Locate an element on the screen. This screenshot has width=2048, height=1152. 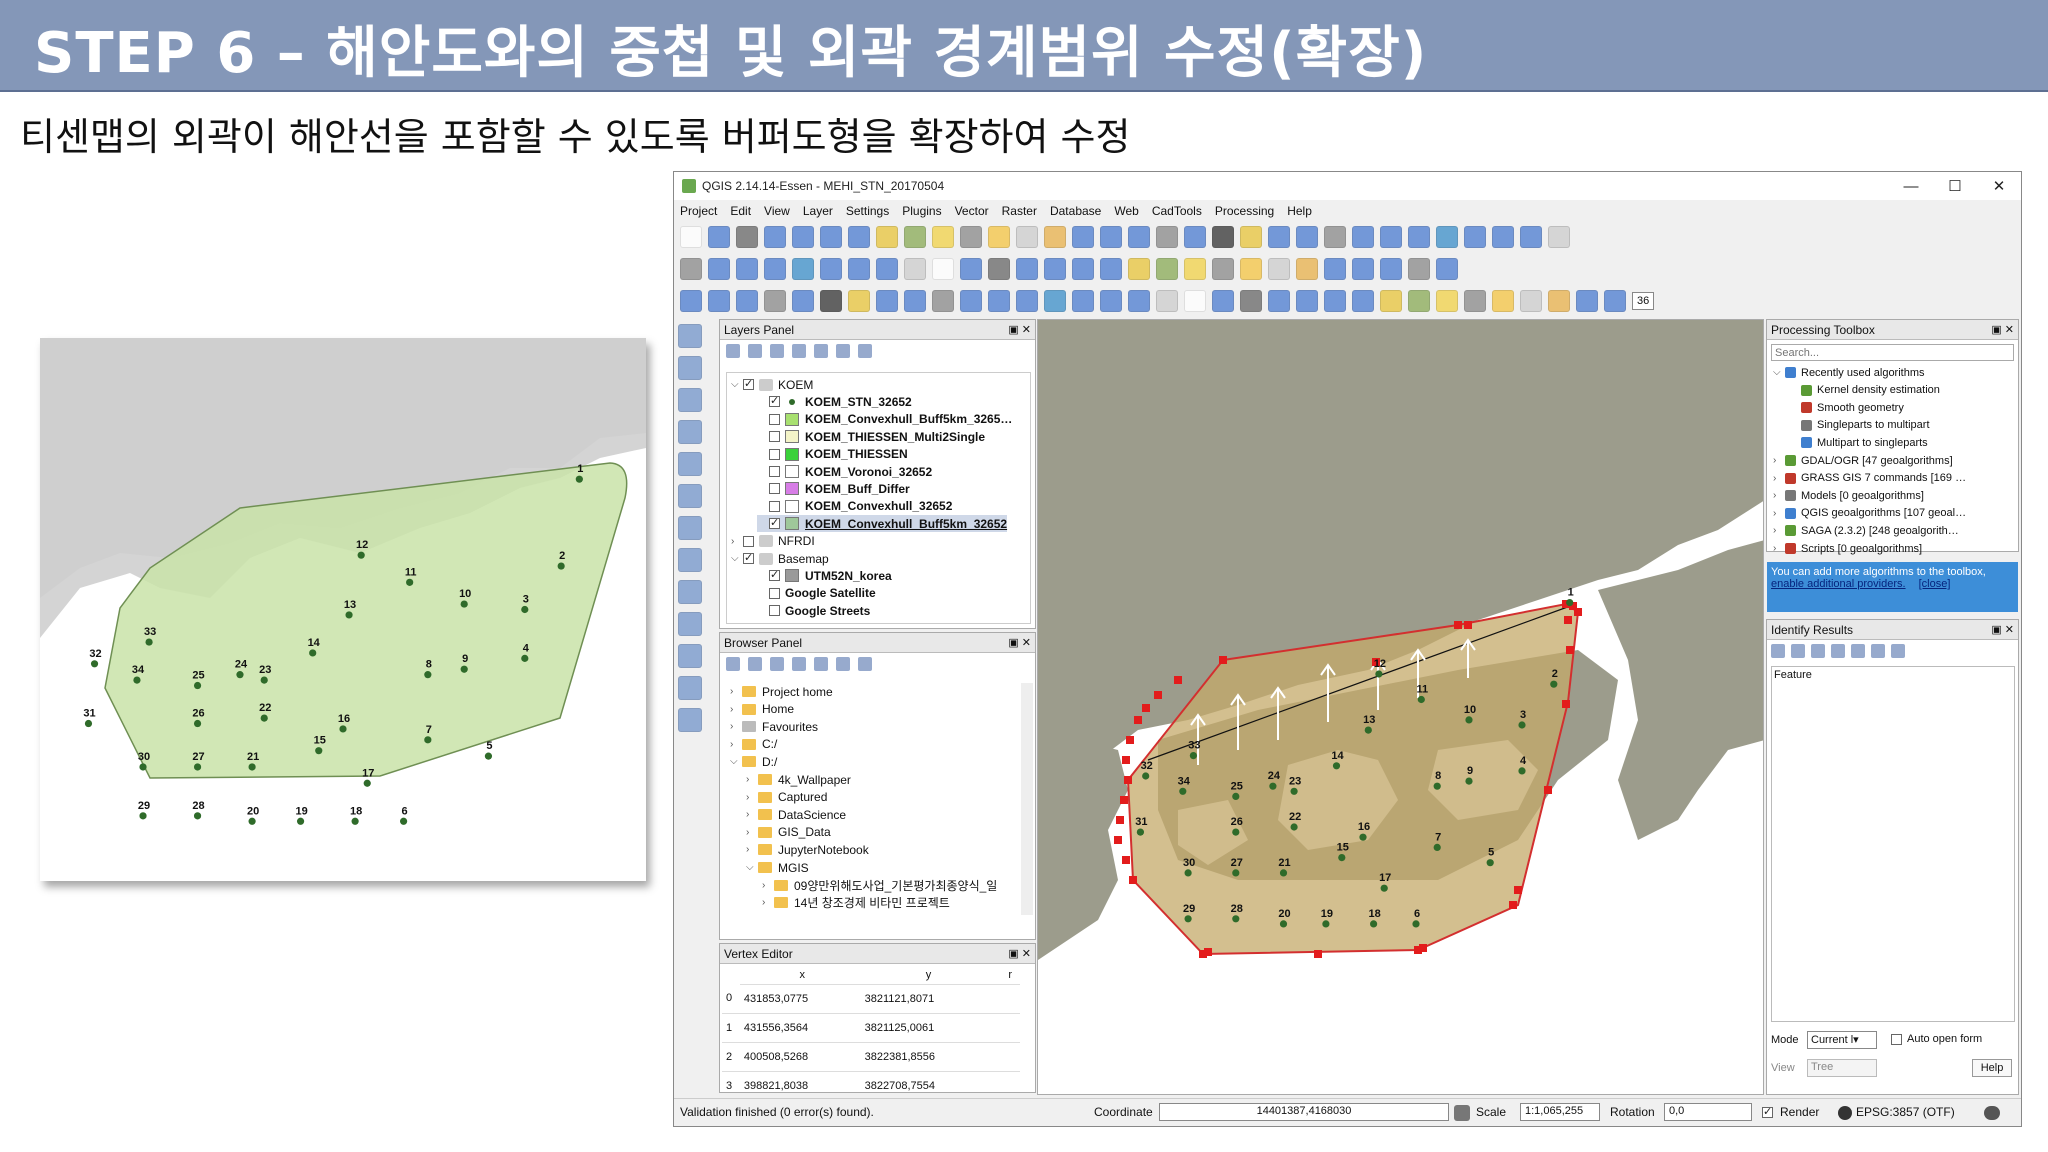
menu-cadtools: CadTools is located at coordinates (1177, 211).